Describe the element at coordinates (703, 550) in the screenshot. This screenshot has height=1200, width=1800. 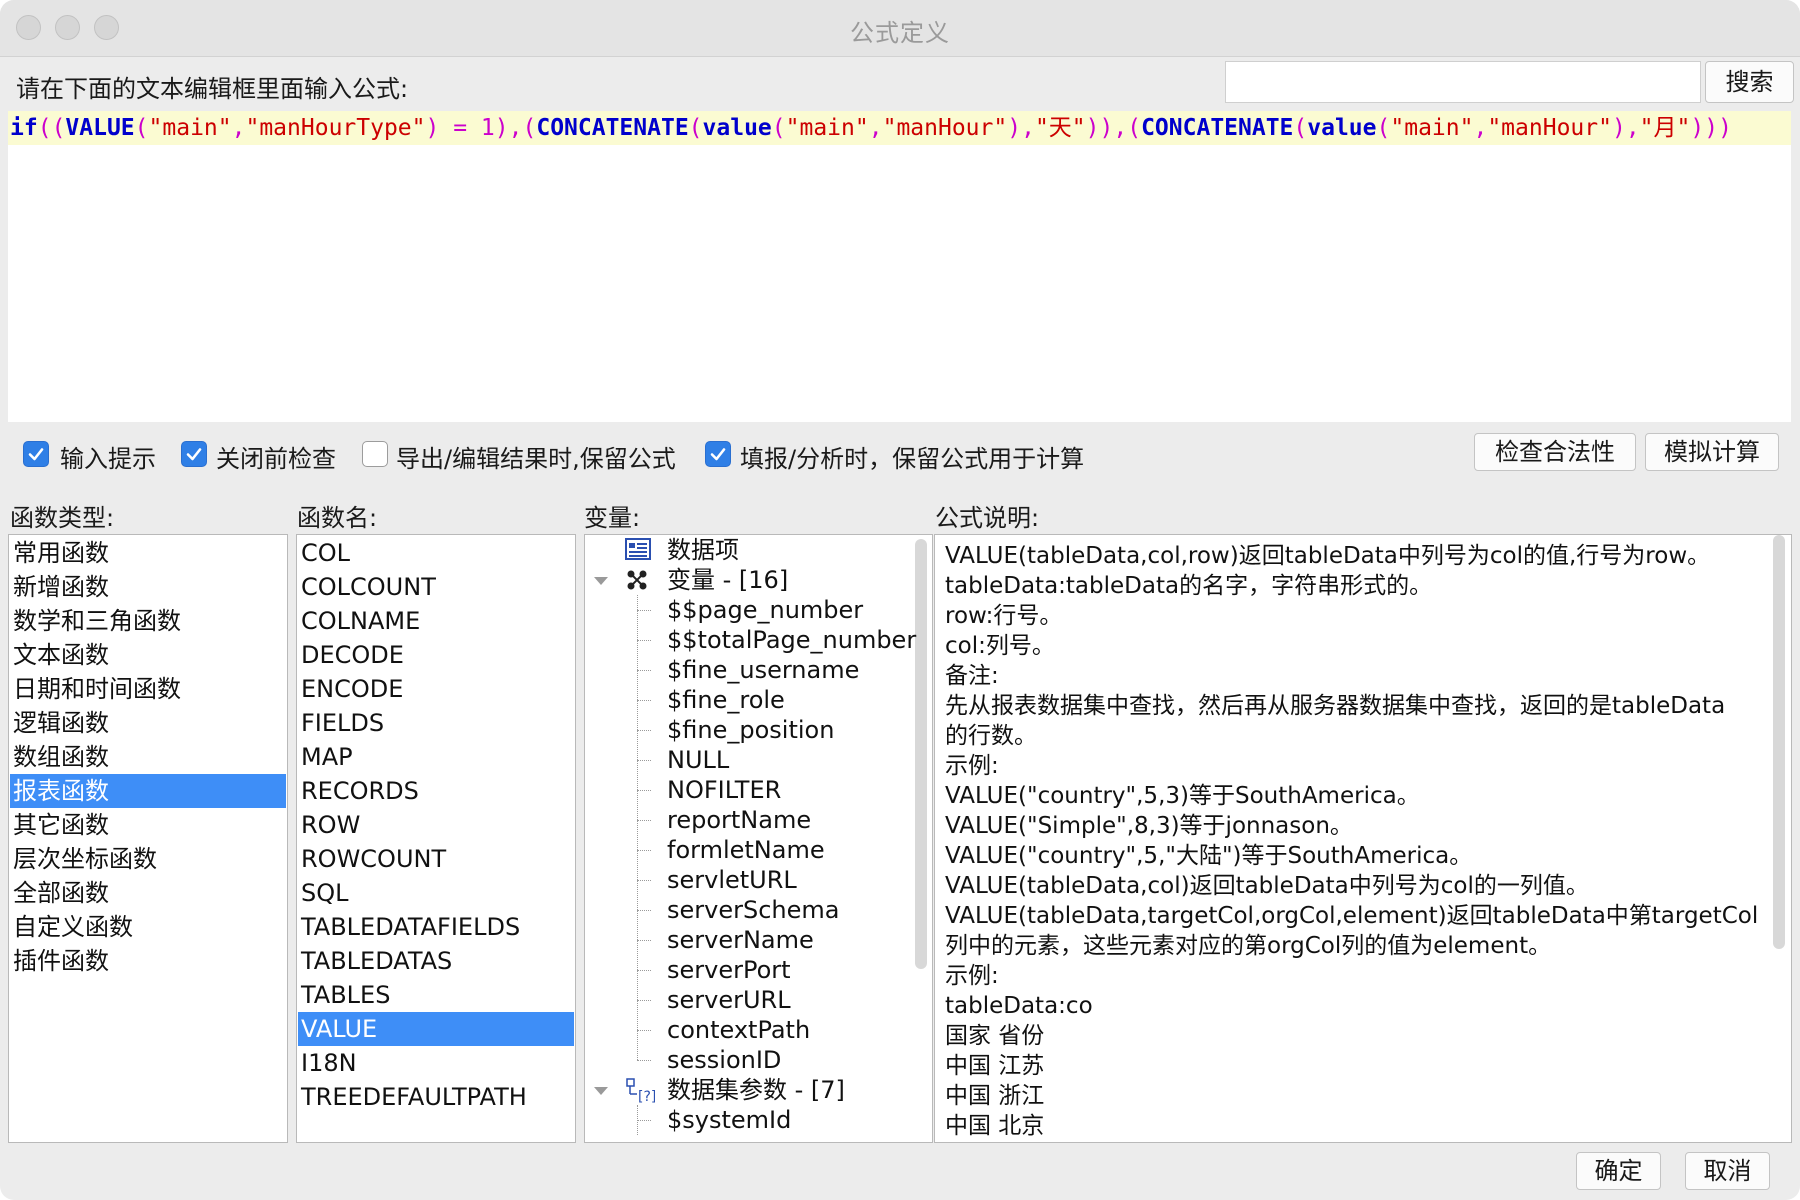
I see `tree-node-data-items: 数据项` at that location.